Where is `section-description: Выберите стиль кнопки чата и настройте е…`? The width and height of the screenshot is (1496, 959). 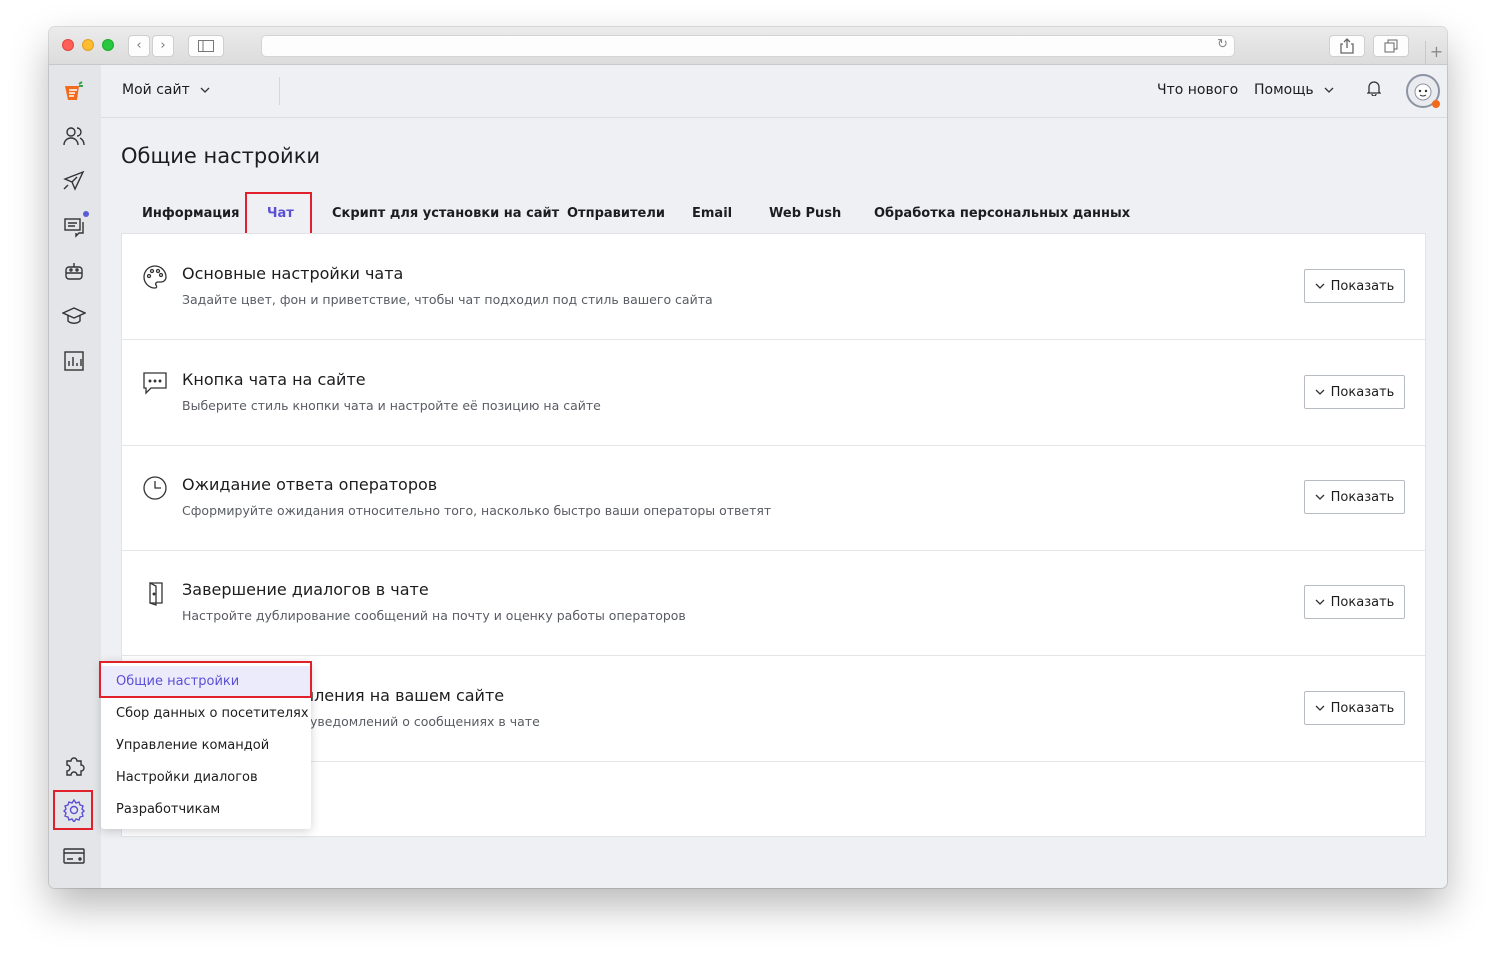 section-description: Выберите стиль кнопки чата и настройте е… is located at coordinates (391, 405).